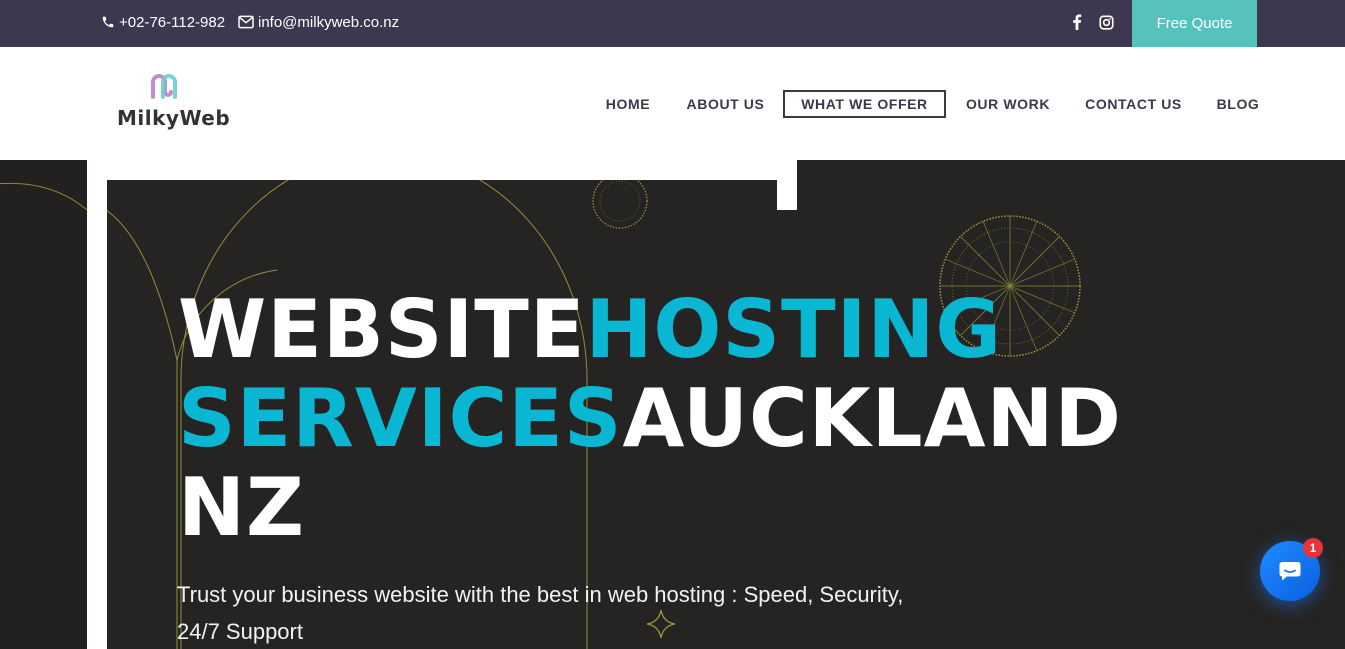 This screenshot has width=1345, height=649. I want to click on chat-notification-badge: 1, so click(1313, 548).